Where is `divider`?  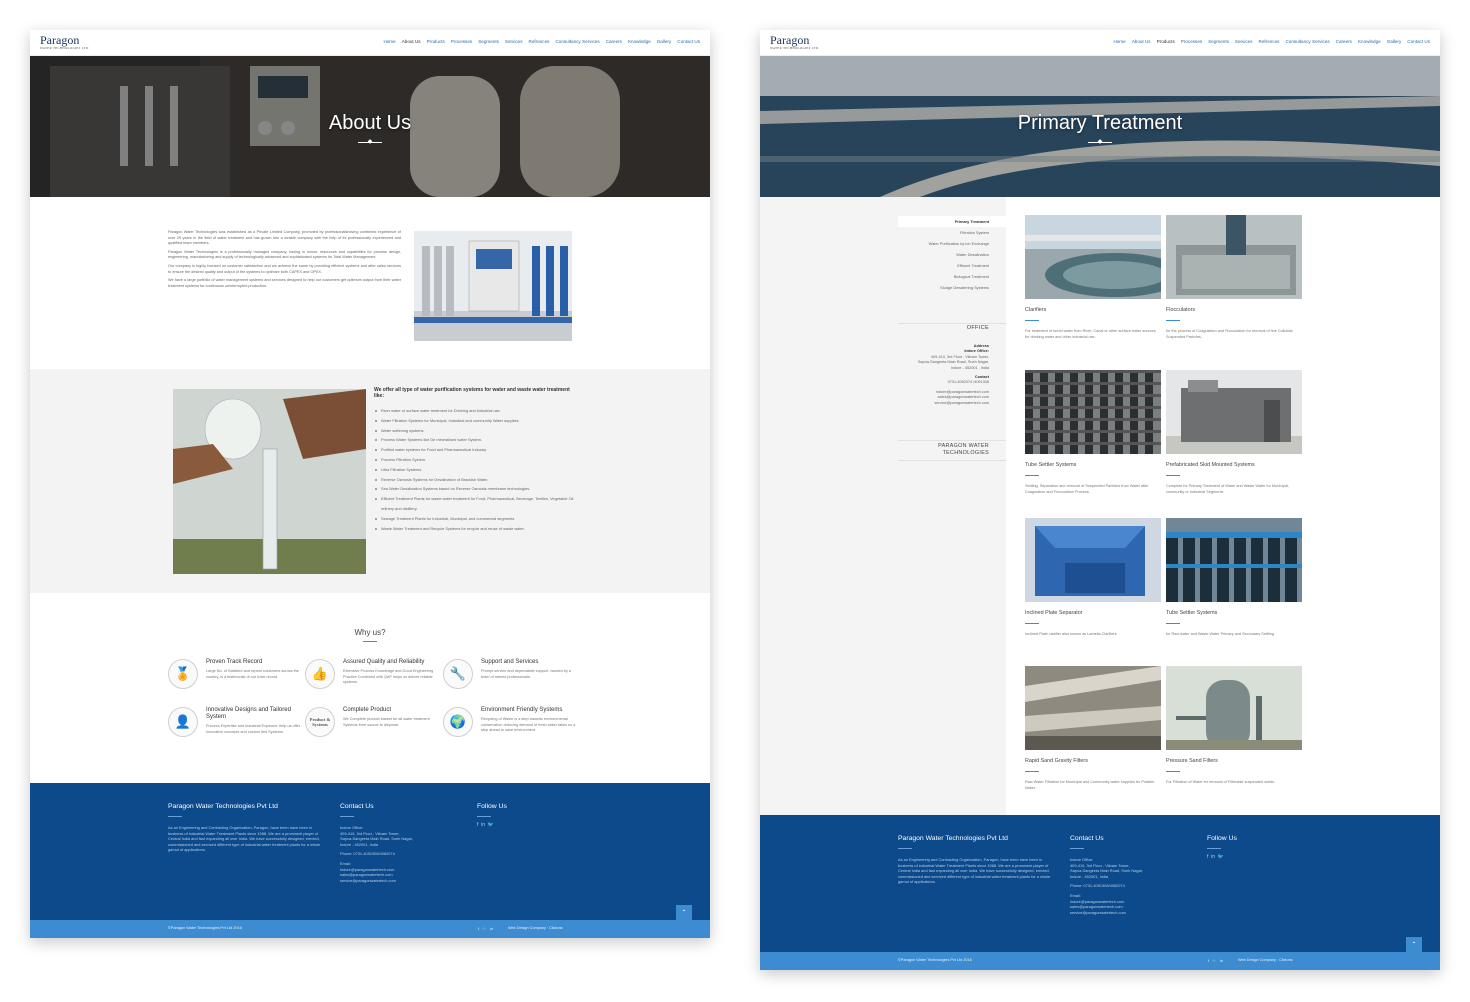 divider is located at coordinates (952, 323).